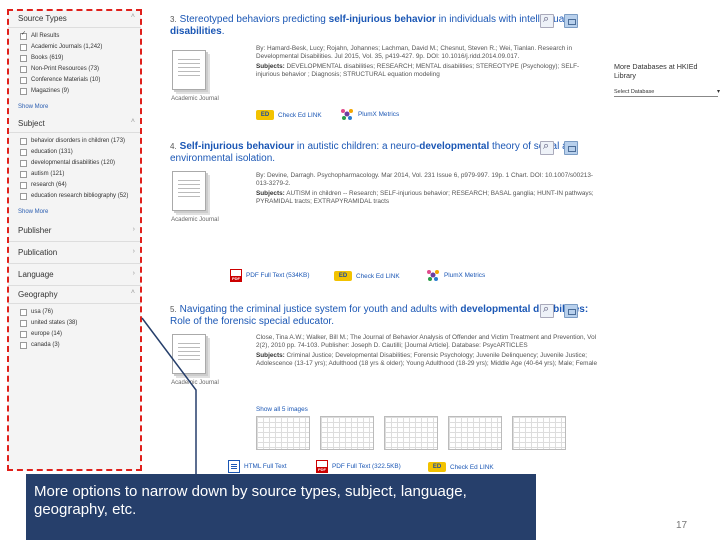 The height and width of the screenshot is (540, 720). Describe the element at coordinates (682, 525) in the screenshot. I see `page-number: 17` at that location.